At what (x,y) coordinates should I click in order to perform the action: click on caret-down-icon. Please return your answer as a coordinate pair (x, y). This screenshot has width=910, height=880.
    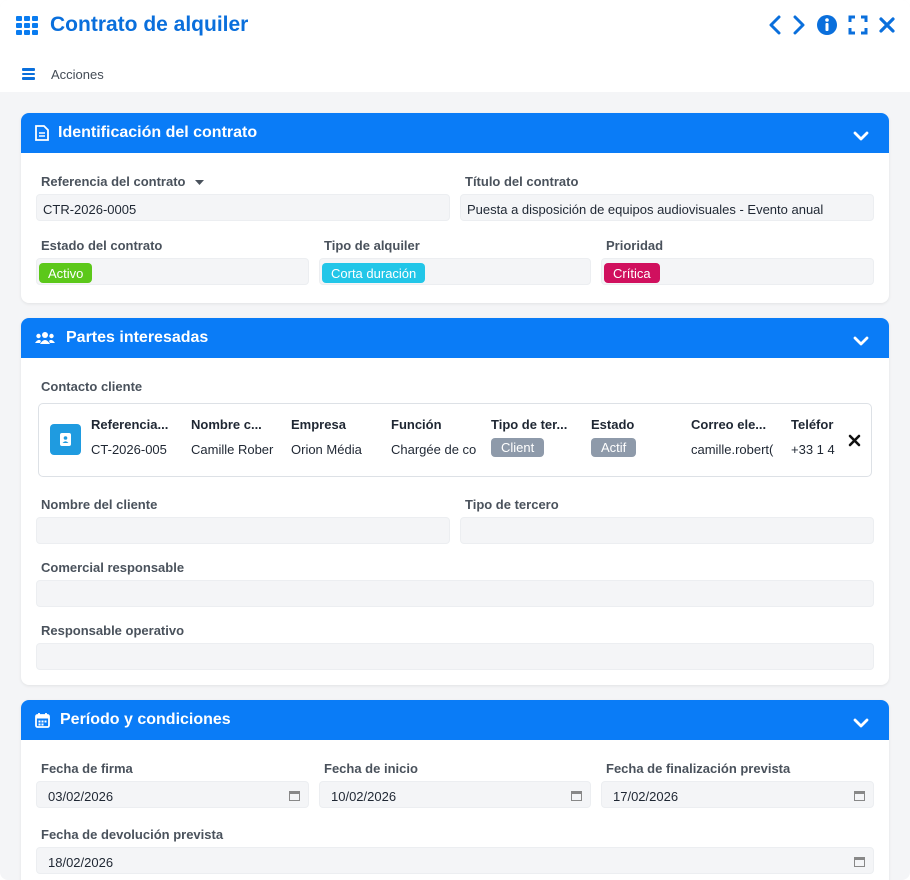
    Looking at the image, I should click on (200, 182).